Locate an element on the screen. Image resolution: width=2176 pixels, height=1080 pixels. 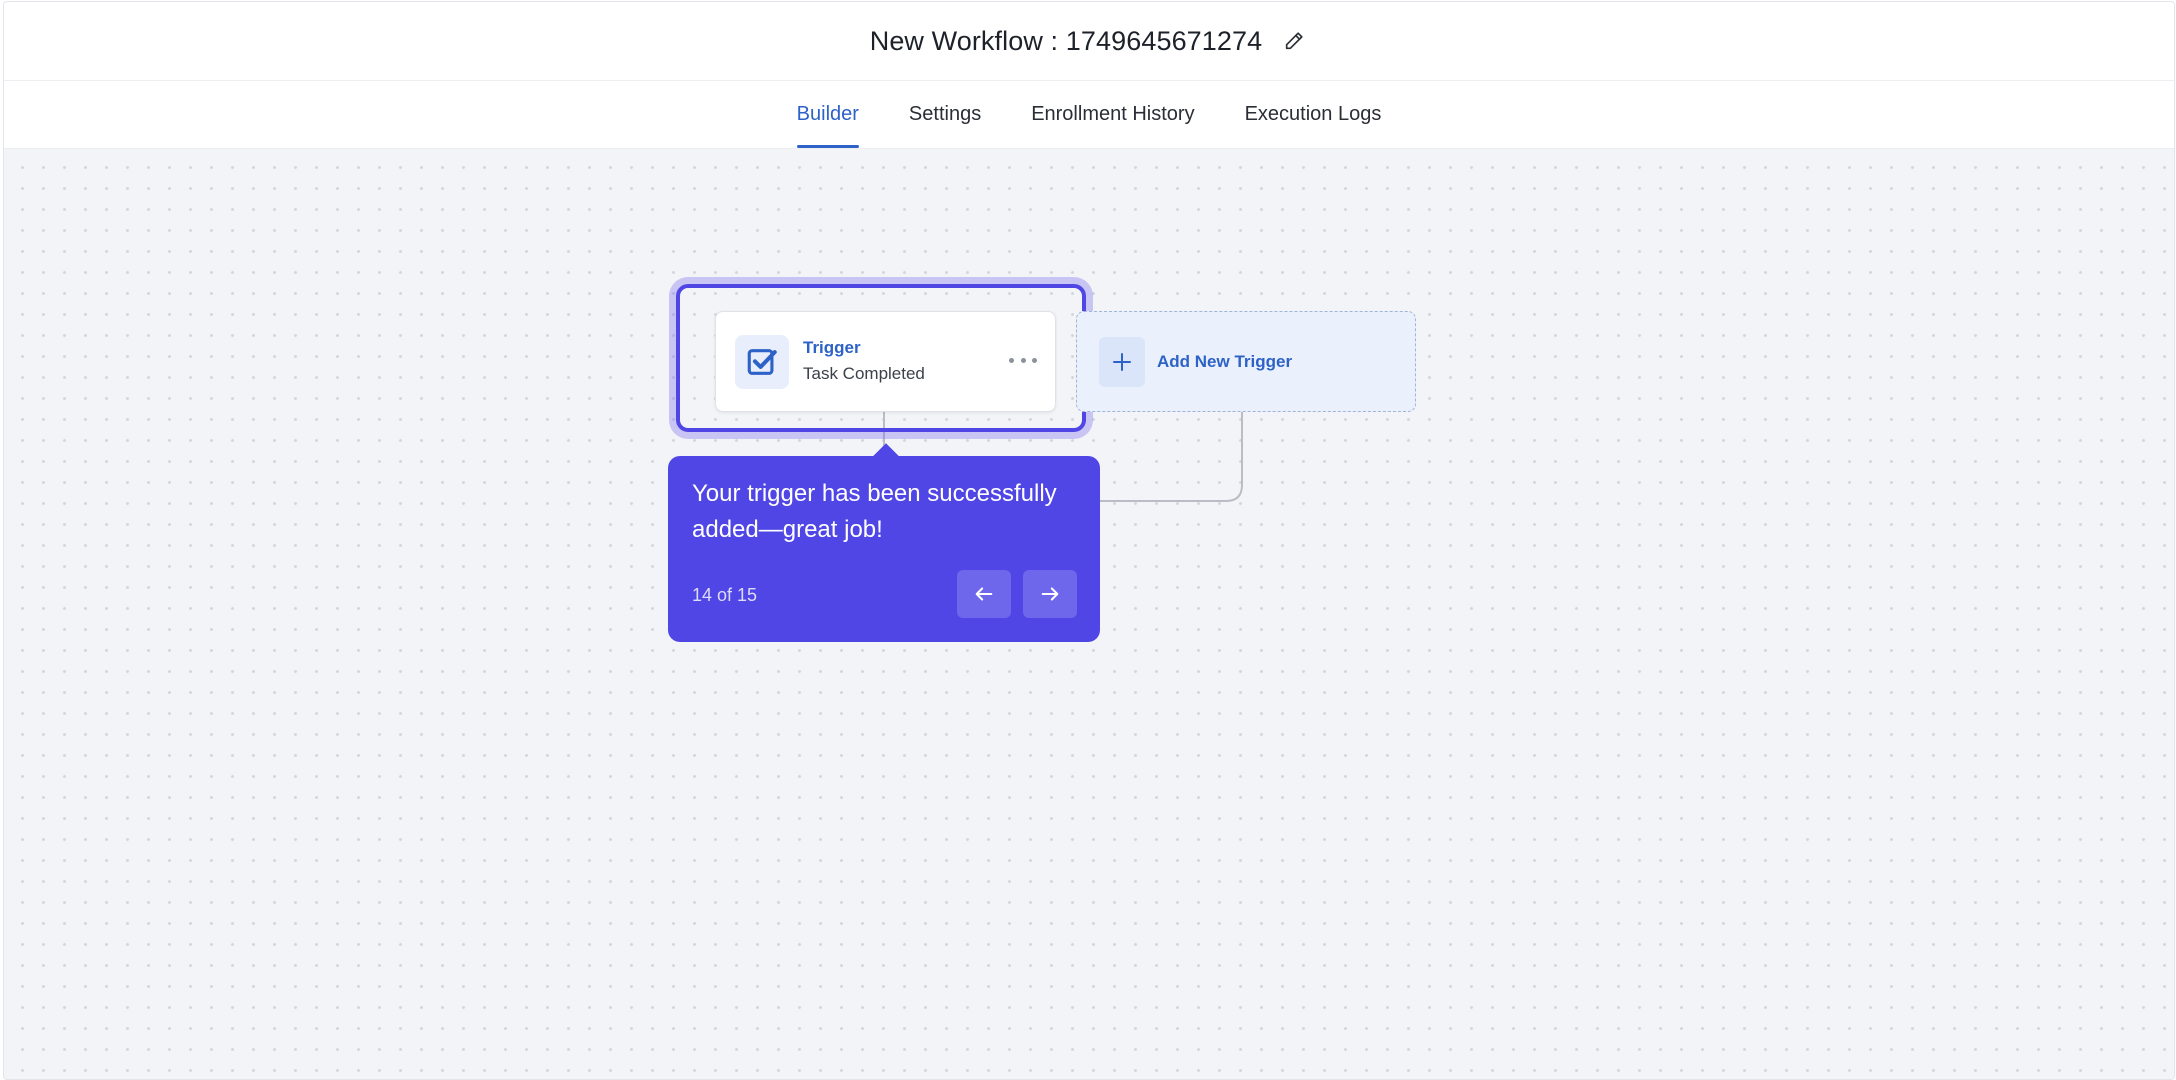
trigger-node: Trigger Task Completed is located at coordinates (885, 361).